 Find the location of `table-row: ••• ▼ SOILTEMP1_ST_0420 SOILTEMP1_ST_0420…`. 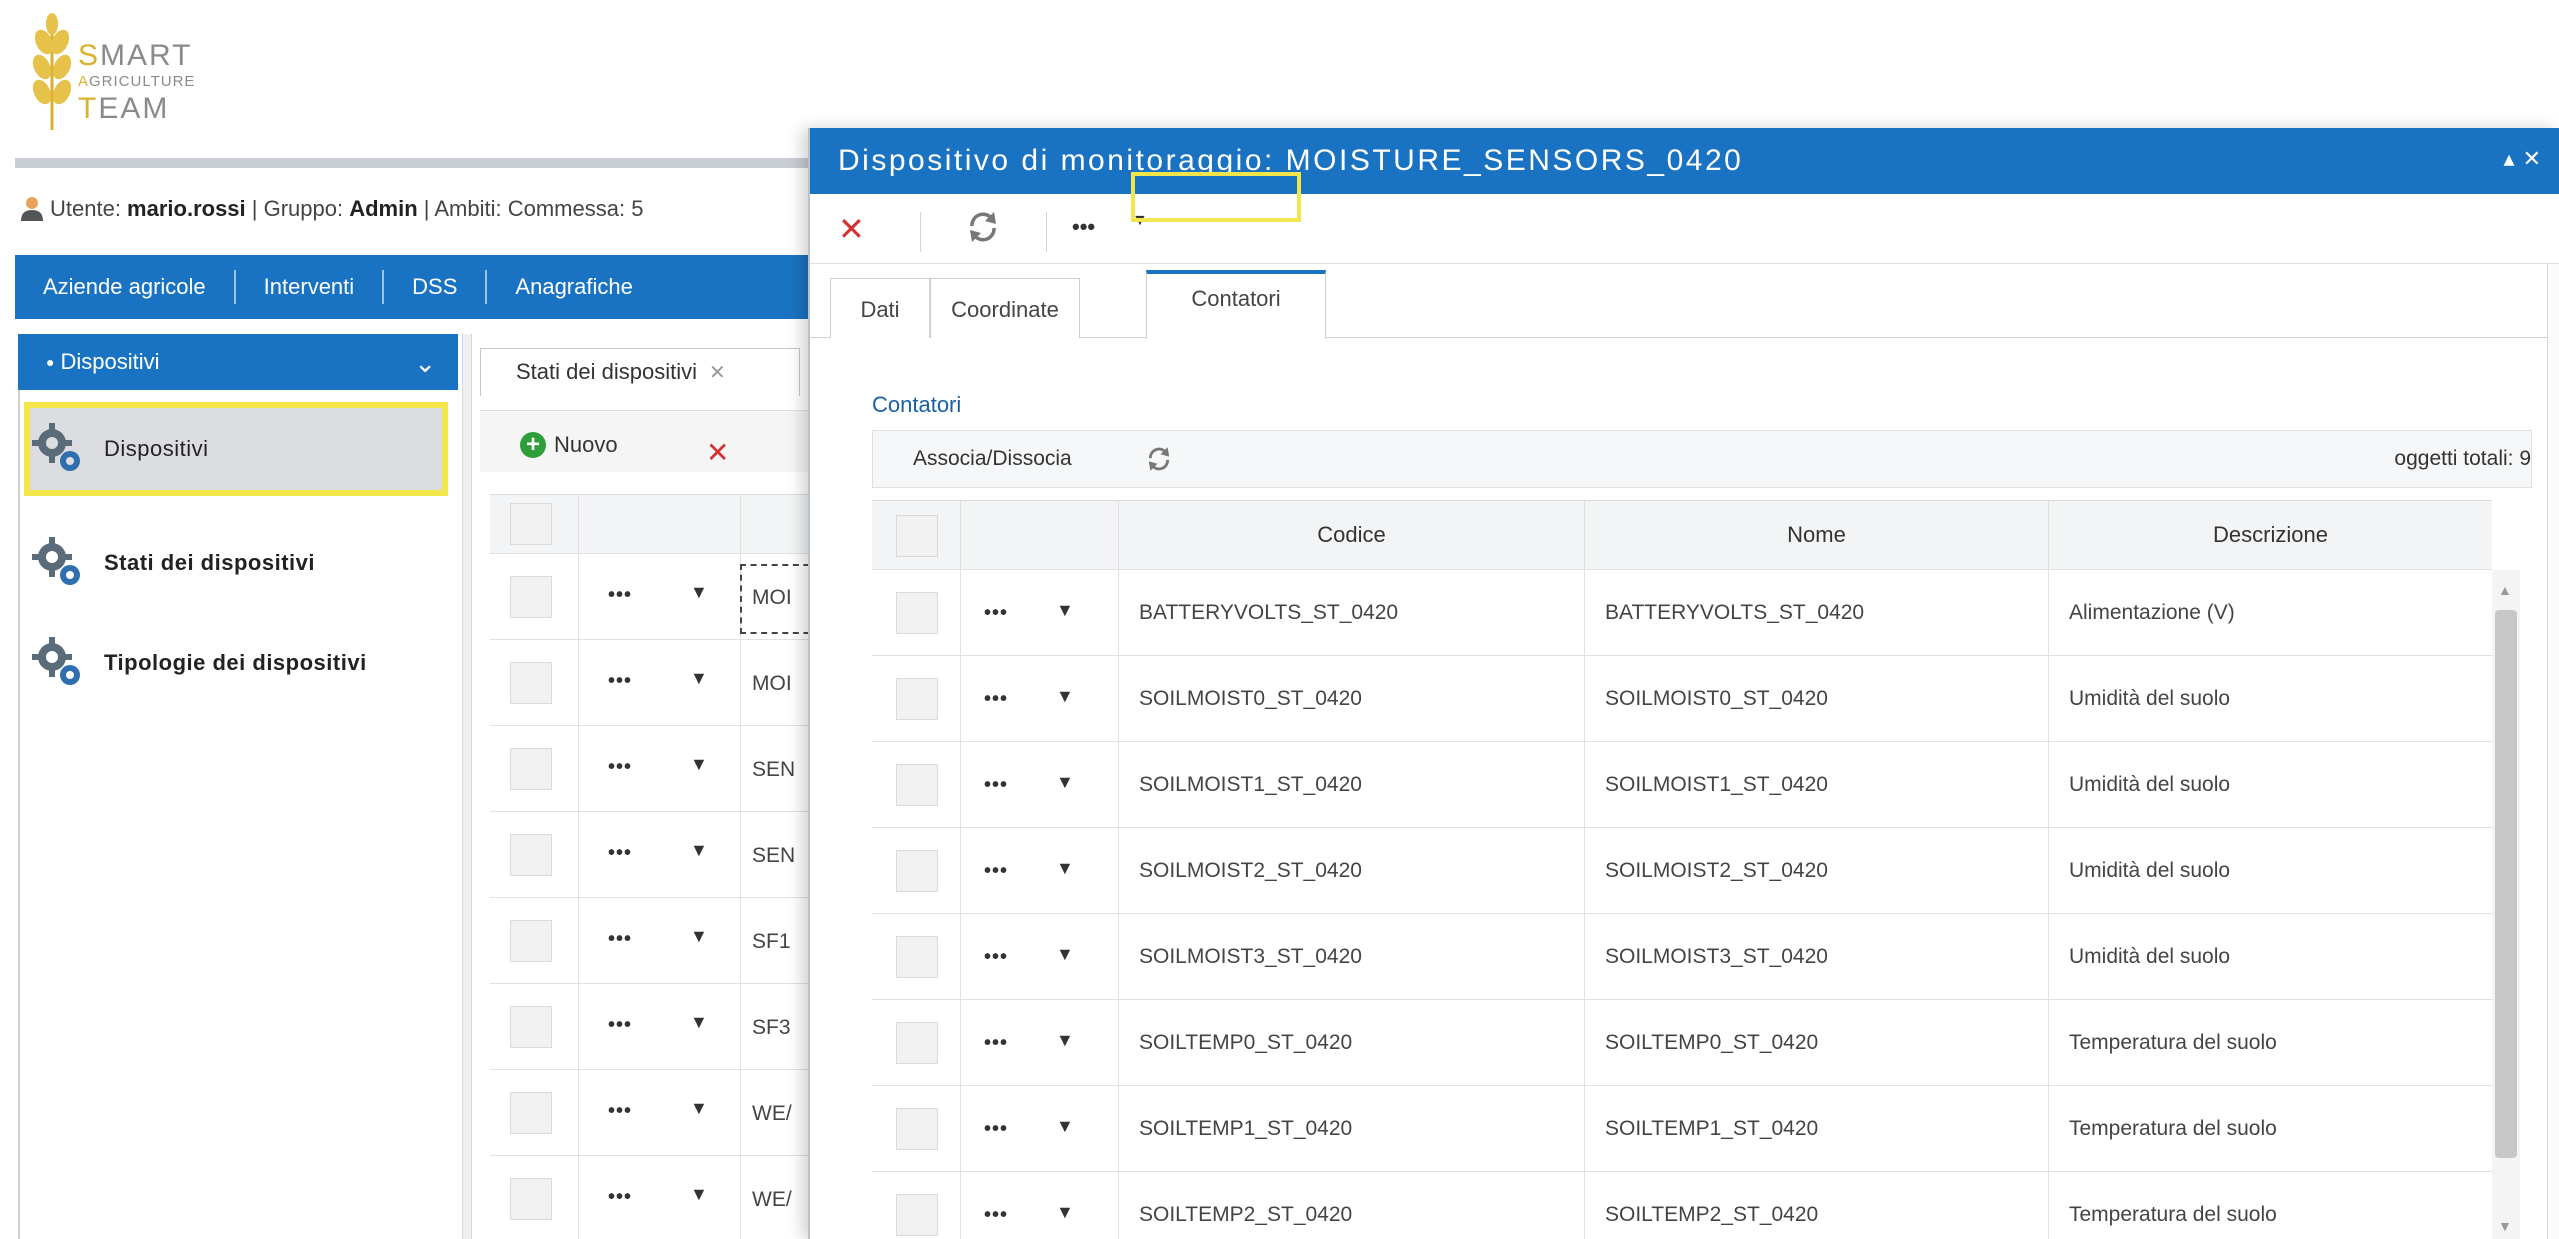

table-row: ••• ▼ SOILTEMP1_ST_0420 SOILTEMP1_ST_0420… is located at coordinates (1682, 1129).